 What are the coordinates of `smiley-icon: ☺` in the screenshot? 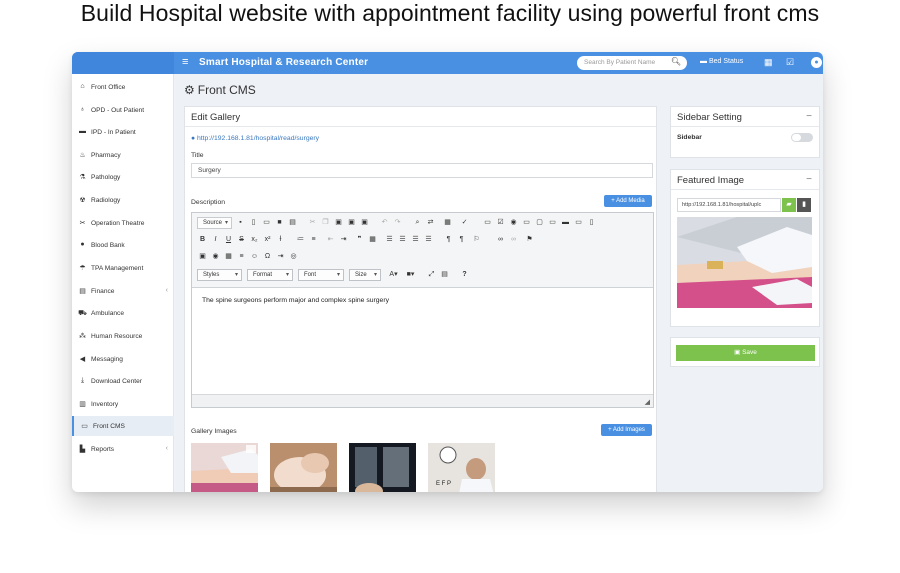 It's located at (254, 257).